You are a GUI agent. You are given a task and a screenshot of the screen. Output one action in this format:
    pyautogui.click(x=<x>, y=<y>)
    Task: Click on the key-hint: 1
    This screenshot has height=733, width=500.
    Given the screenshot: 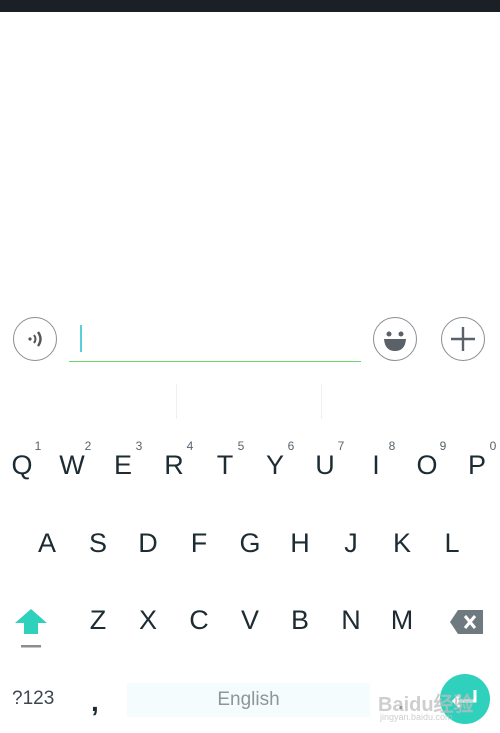 What is the action you would take?
    pyautogui.click(x=38, y=446)
    